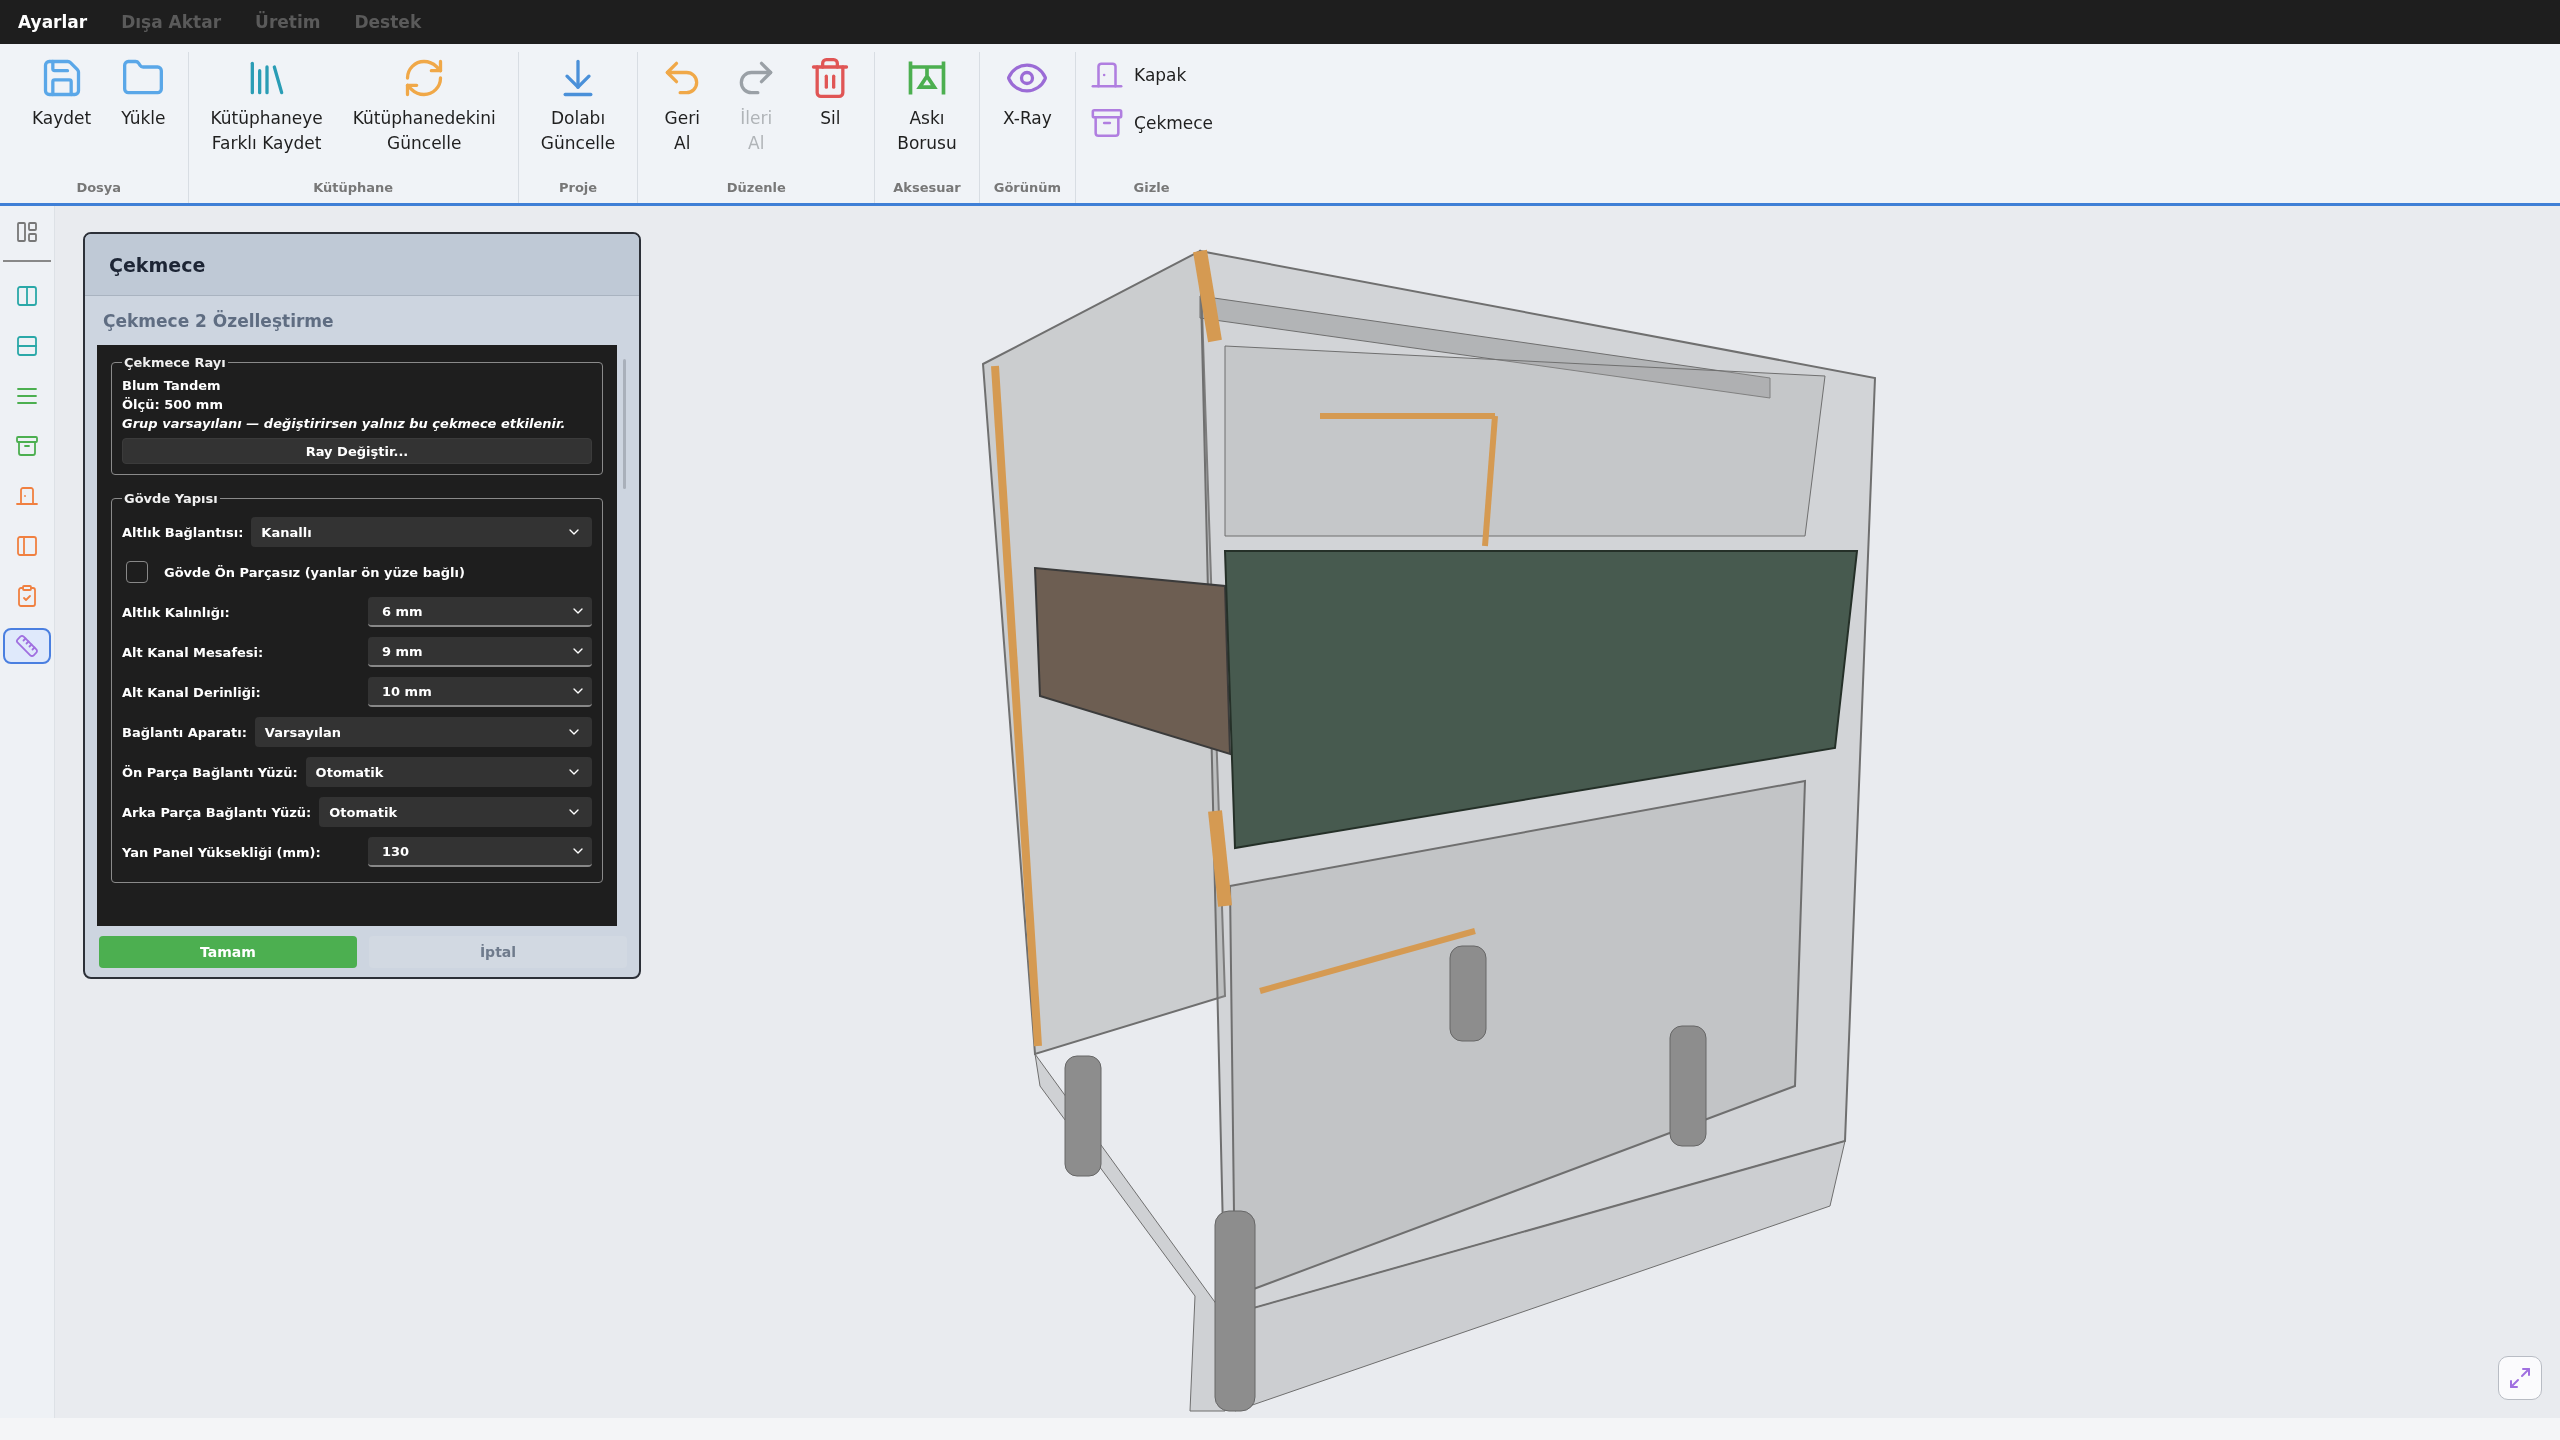 This screenshot has height=1440, width=2560. Describe the element at coordinates (217, 812) in the screenshot. I see `field-label: Arka Parça Bağlantı Yüzü:` at that location.